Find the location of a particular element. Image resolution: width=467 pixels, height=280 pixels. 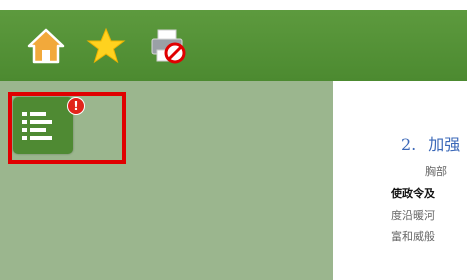

star-icon is located at coordinates (106, 46).